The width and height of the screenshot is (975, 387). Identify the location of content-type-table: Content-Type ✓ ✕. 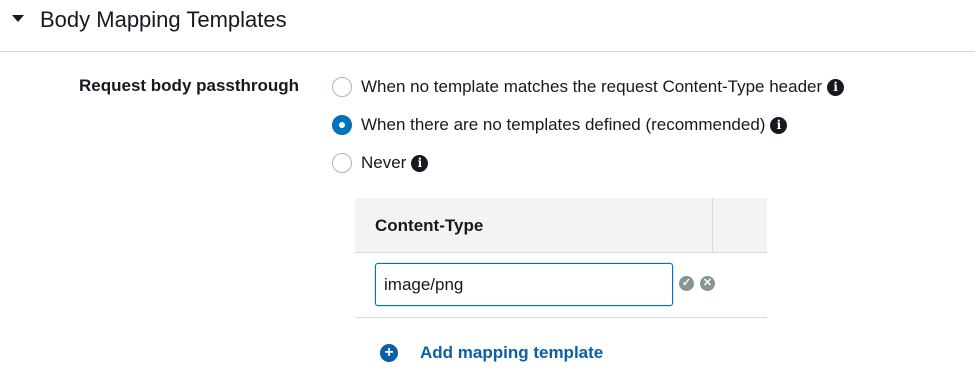
(561, 258).